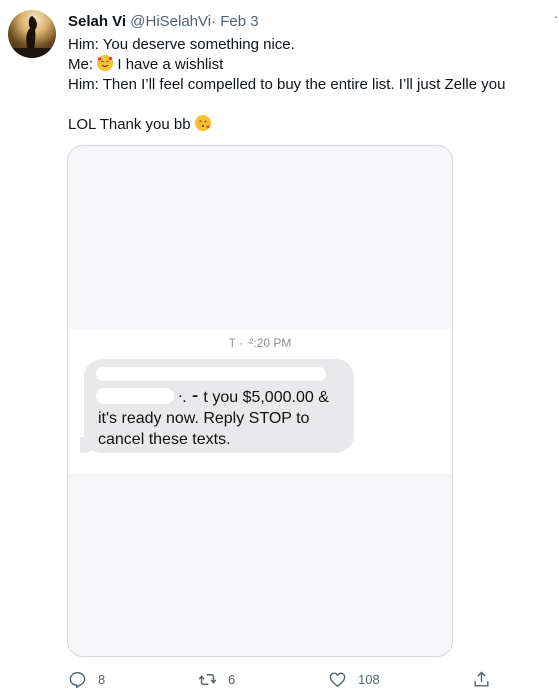 Image resolution: width=559 pixels, height=699 pixels. Describe the element at coordinates (32, 37) in the screenshot. I see `profile-photo` at that location.